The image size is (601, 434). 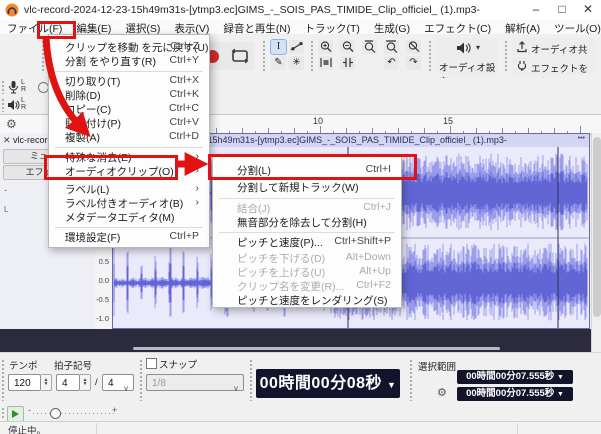 I want to click on menu-item-preferences: 環境設定(F) Ctrl+P, so click(x=129, y=237).